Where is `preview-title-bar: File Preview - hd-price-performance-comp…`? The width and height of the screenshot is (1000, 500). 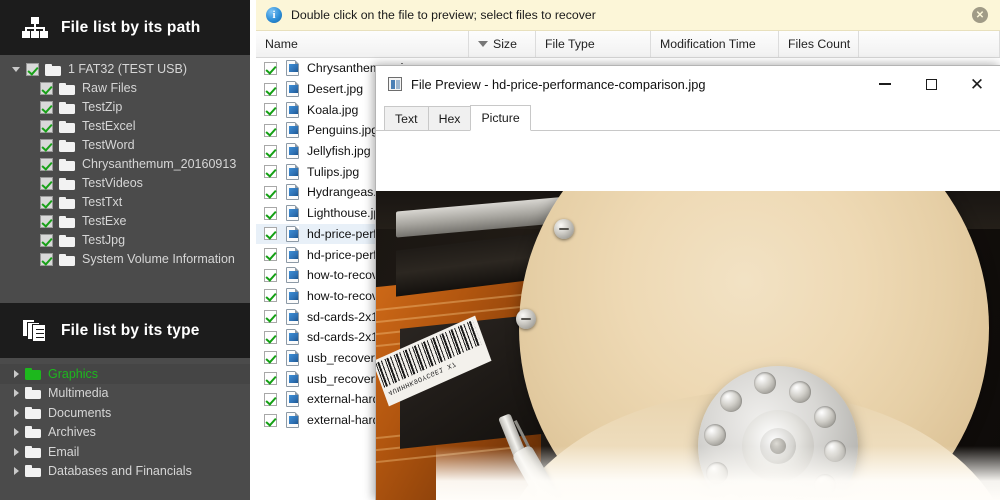 preview-title-bar: File Preview - hd-price-performance-comp… is located at coordinates (688, 84).